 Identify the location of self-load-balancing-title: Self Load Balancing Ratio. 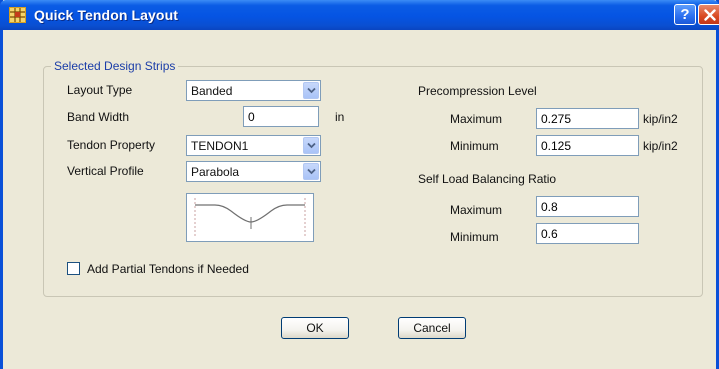
(487, 179).